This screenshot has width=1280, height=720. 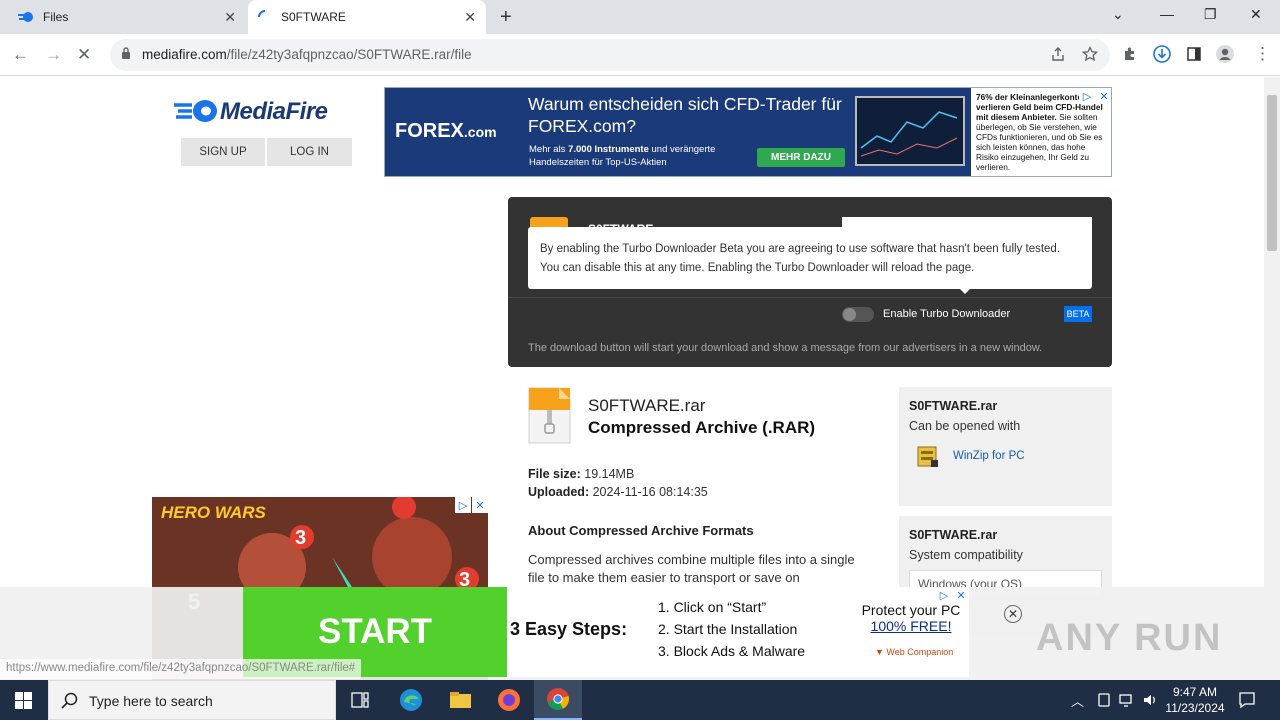 I want to click on file-size-label: File size:, so click(x=554, y=474).